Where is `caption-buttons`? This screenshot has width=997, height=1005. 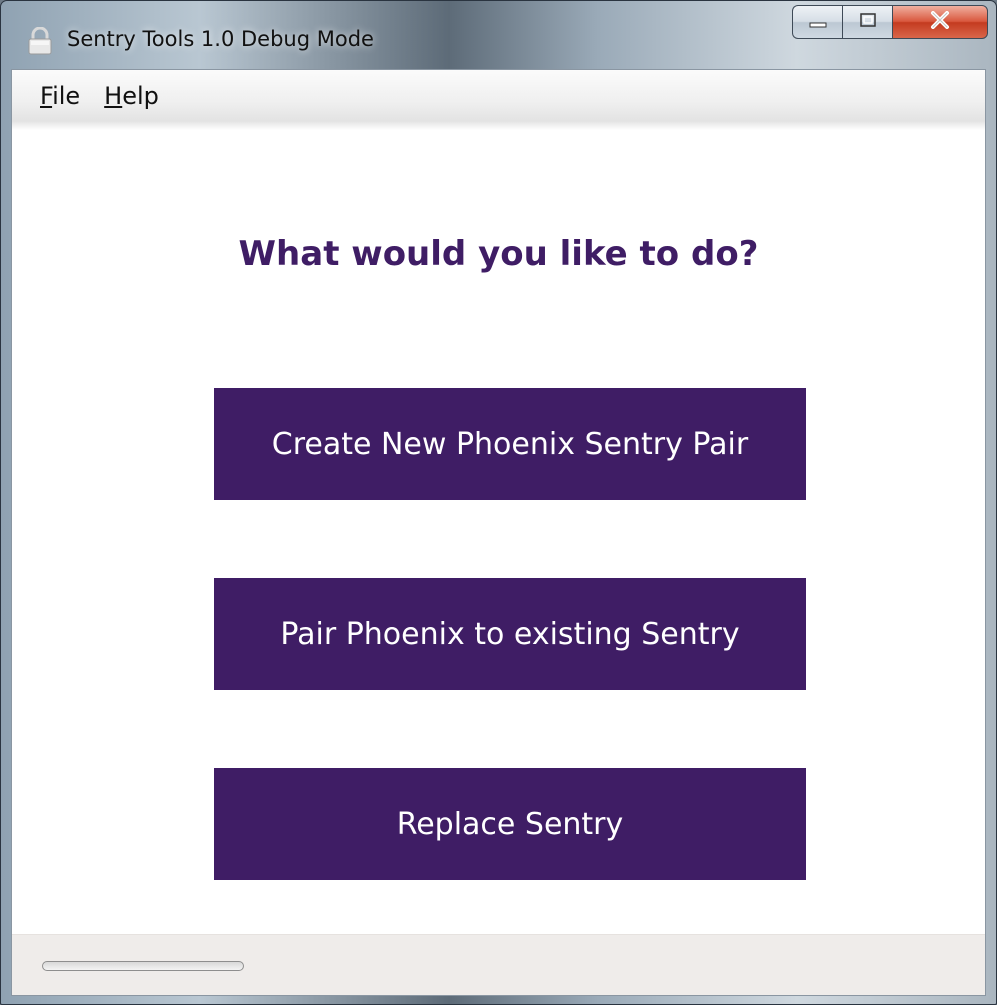
caption-buttons is located at coordinates (890, 23).